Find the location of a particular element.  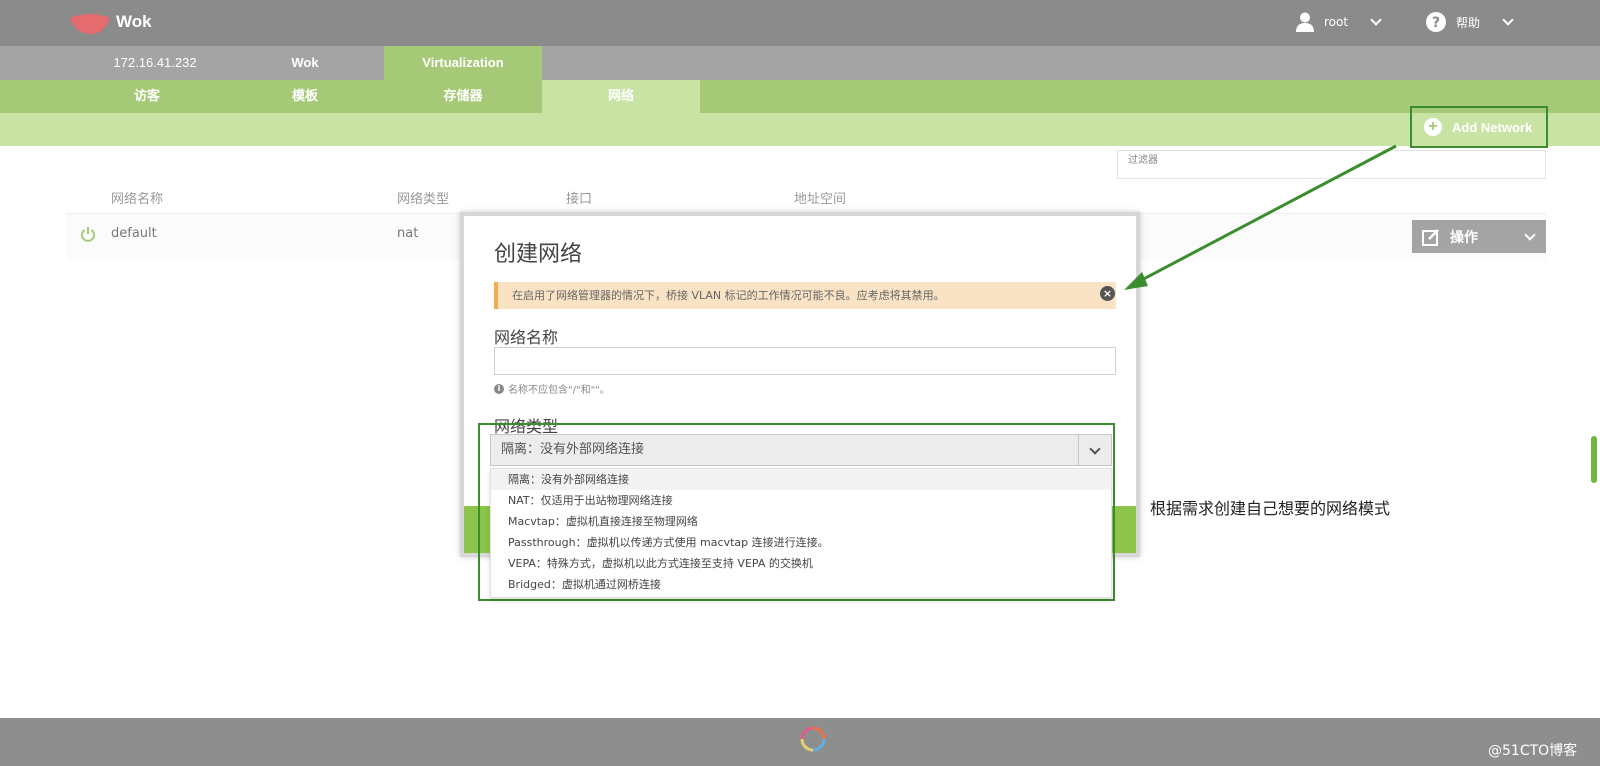

option-nat: NAT：仅适用于出站物理网络连接 is located at coordinates (801, 500).